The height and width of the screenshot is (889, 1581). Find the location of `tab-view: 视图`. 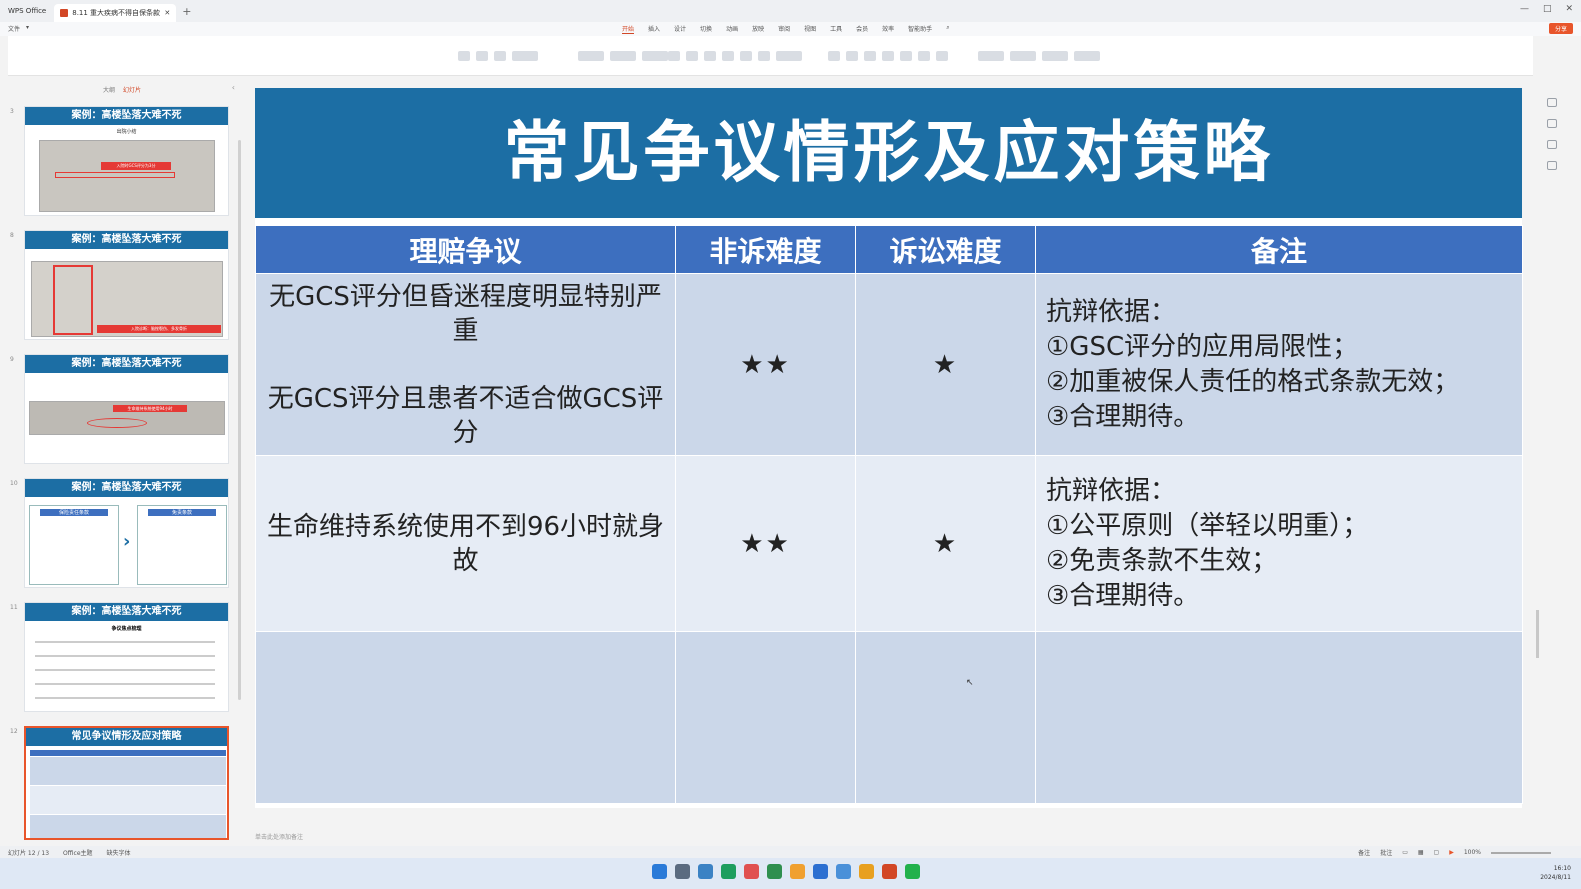

tab-view: 视图 is located at coordinates (810, 29).